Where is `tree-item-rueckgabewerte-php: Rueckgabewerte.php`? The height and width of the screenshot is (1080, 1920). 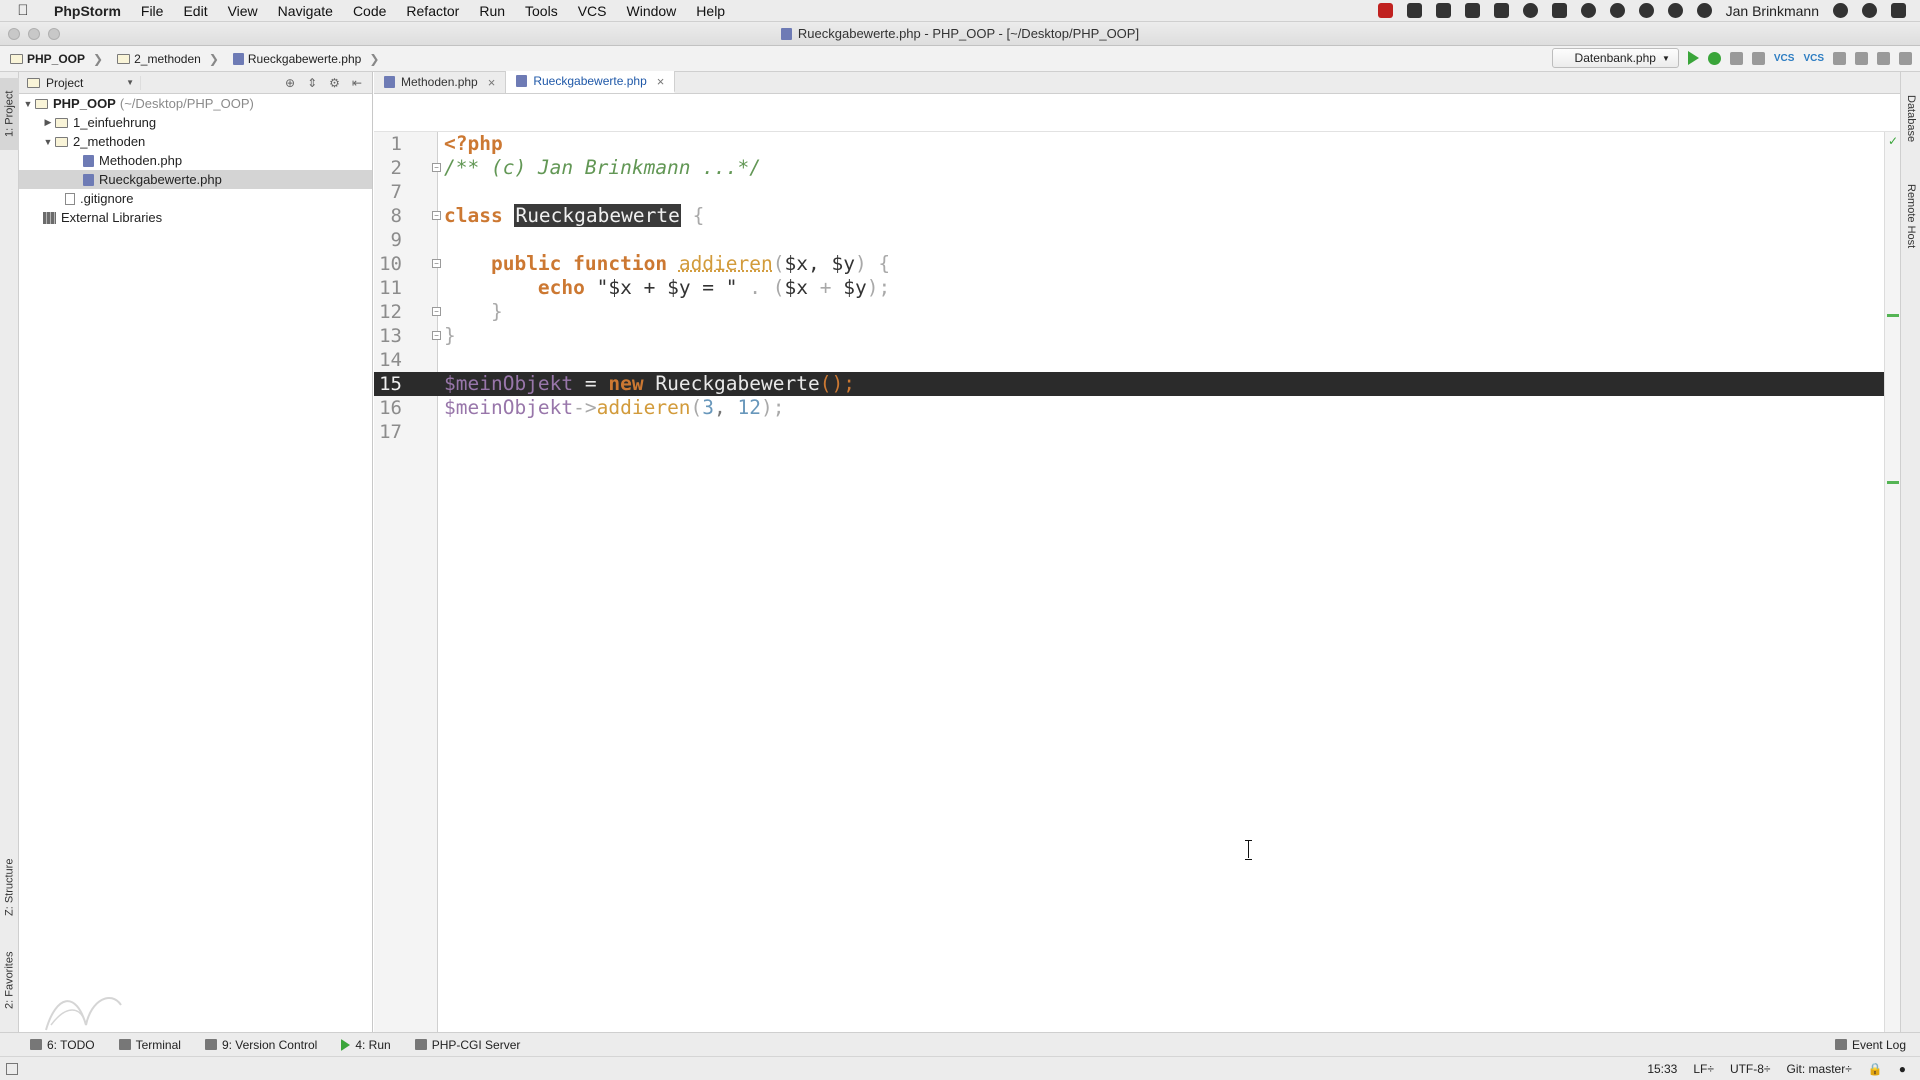
tree-item-rueckgabewerte-php: Rueckgabewerte.php is located at coordinates (195, 179).